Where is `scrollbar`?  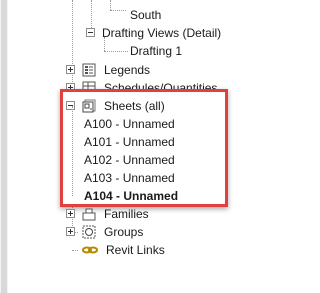 scrollbar is located at coordinates (4, 146).